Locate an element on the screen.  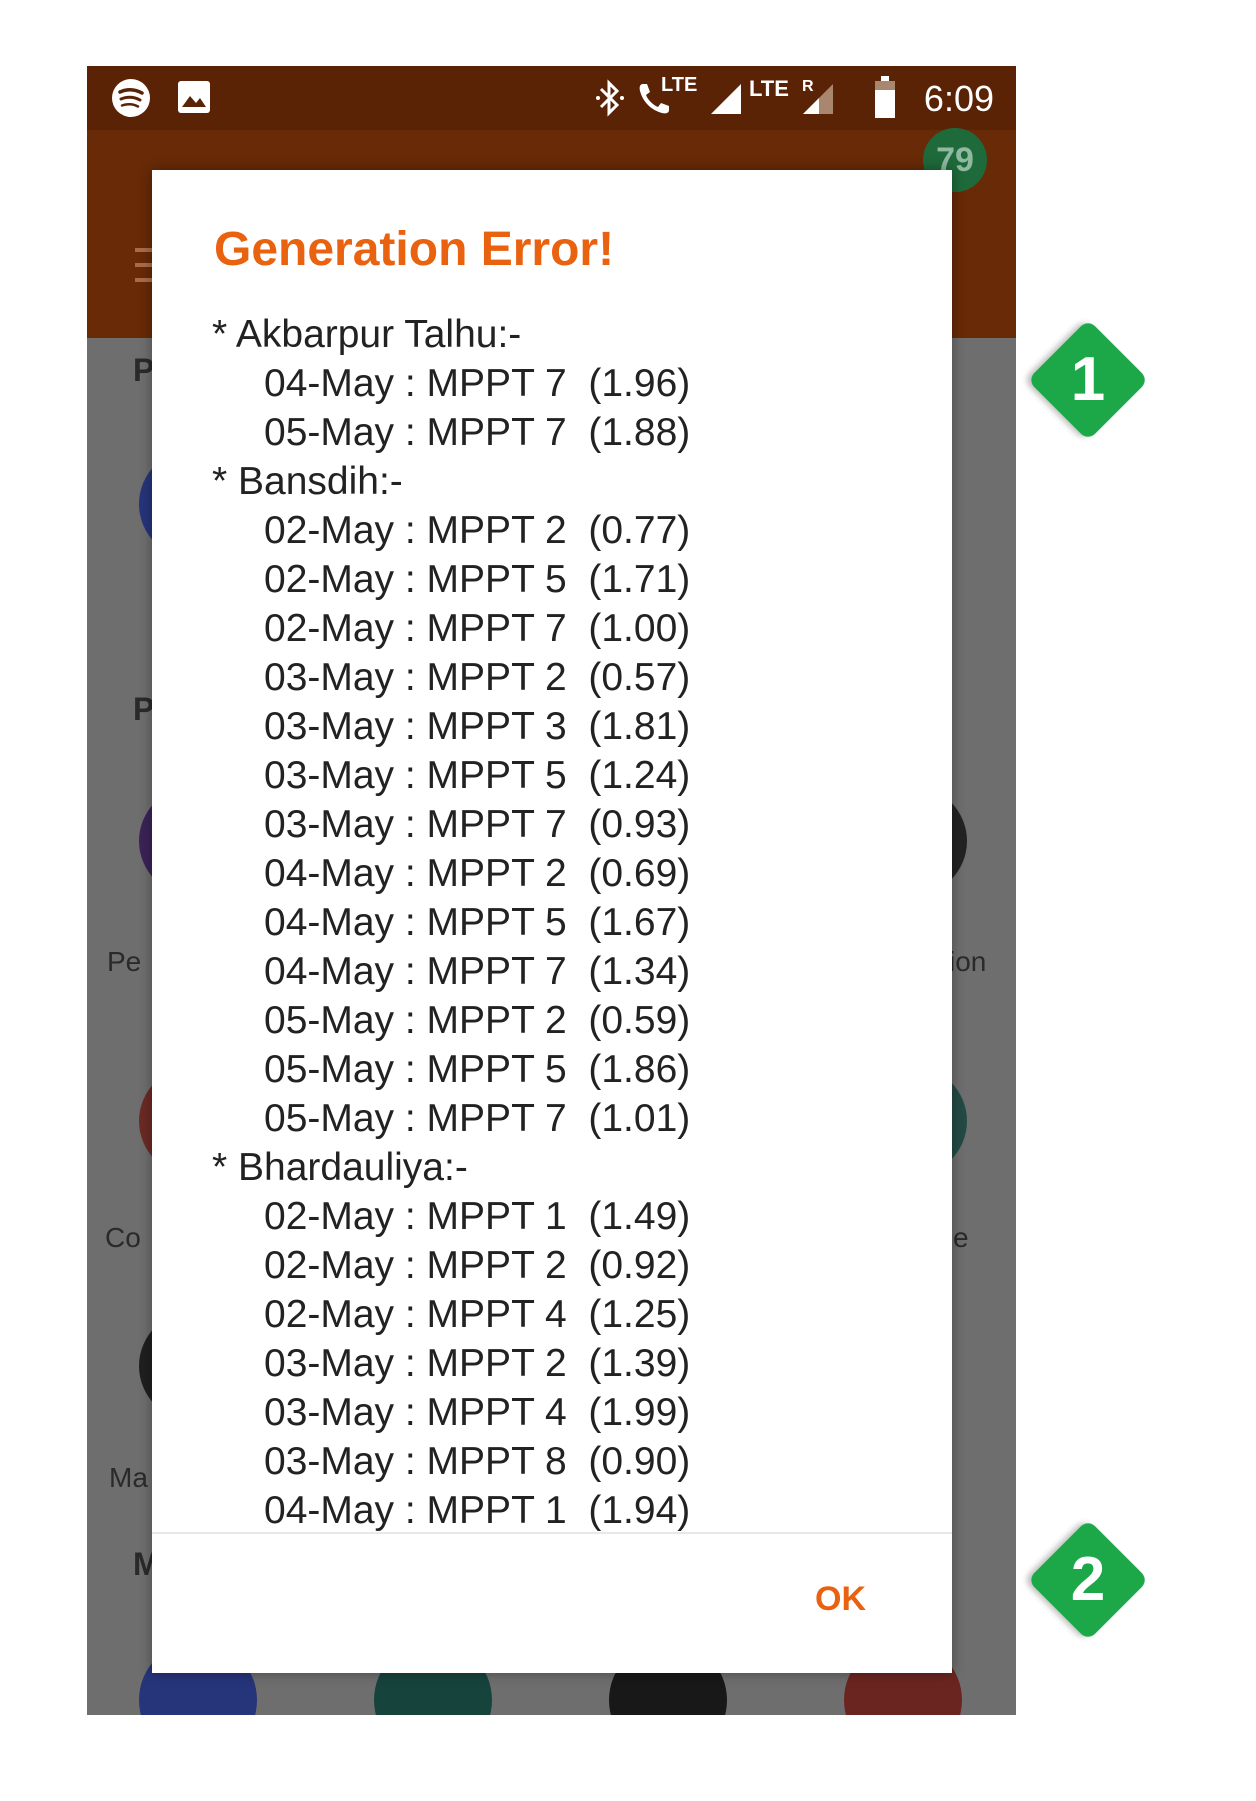
status-bar: LTE LTE R 6:09 is located at coordinates (551, 98).